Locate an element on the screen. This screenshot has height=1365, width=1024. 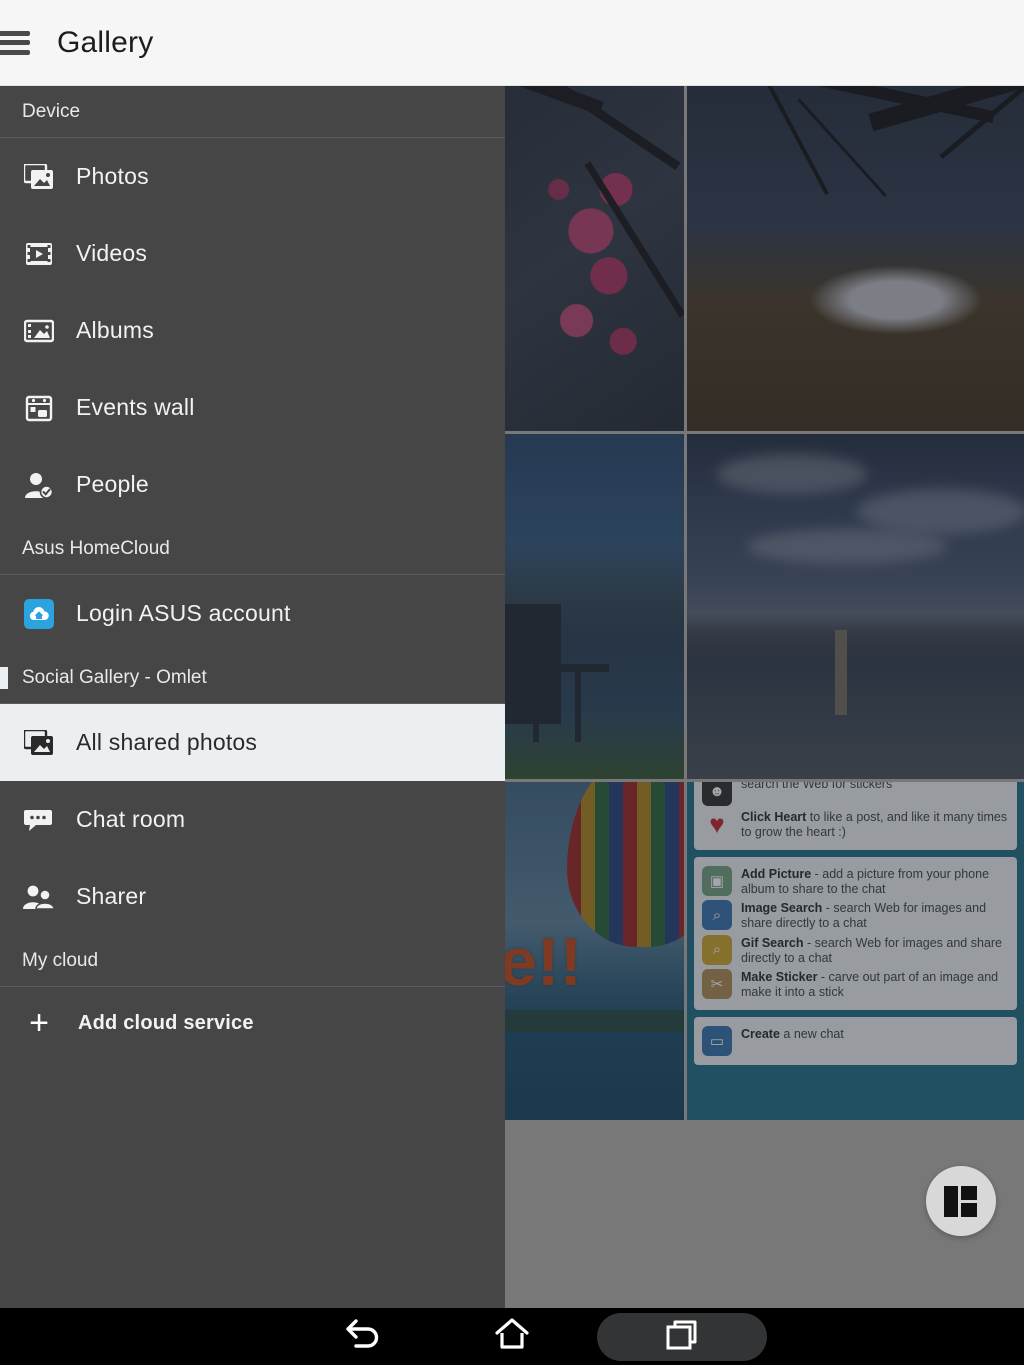
asus-cloud-icon is located at coordinates (39, 613).